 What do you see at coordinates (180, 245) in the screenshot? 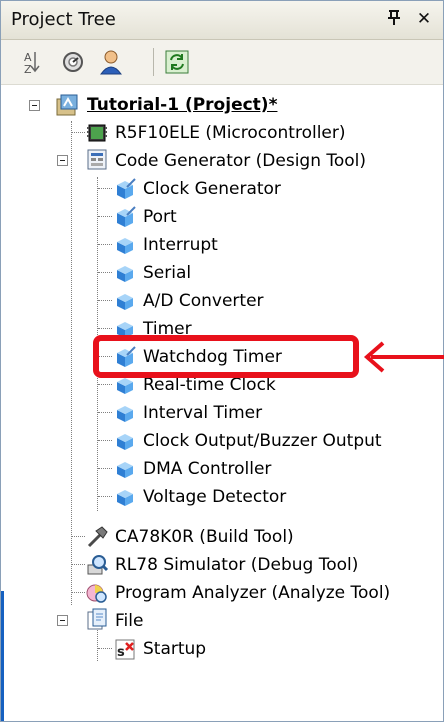
I see `tree-node-interrupt: Interrupt` at bounding box center [180, 245].